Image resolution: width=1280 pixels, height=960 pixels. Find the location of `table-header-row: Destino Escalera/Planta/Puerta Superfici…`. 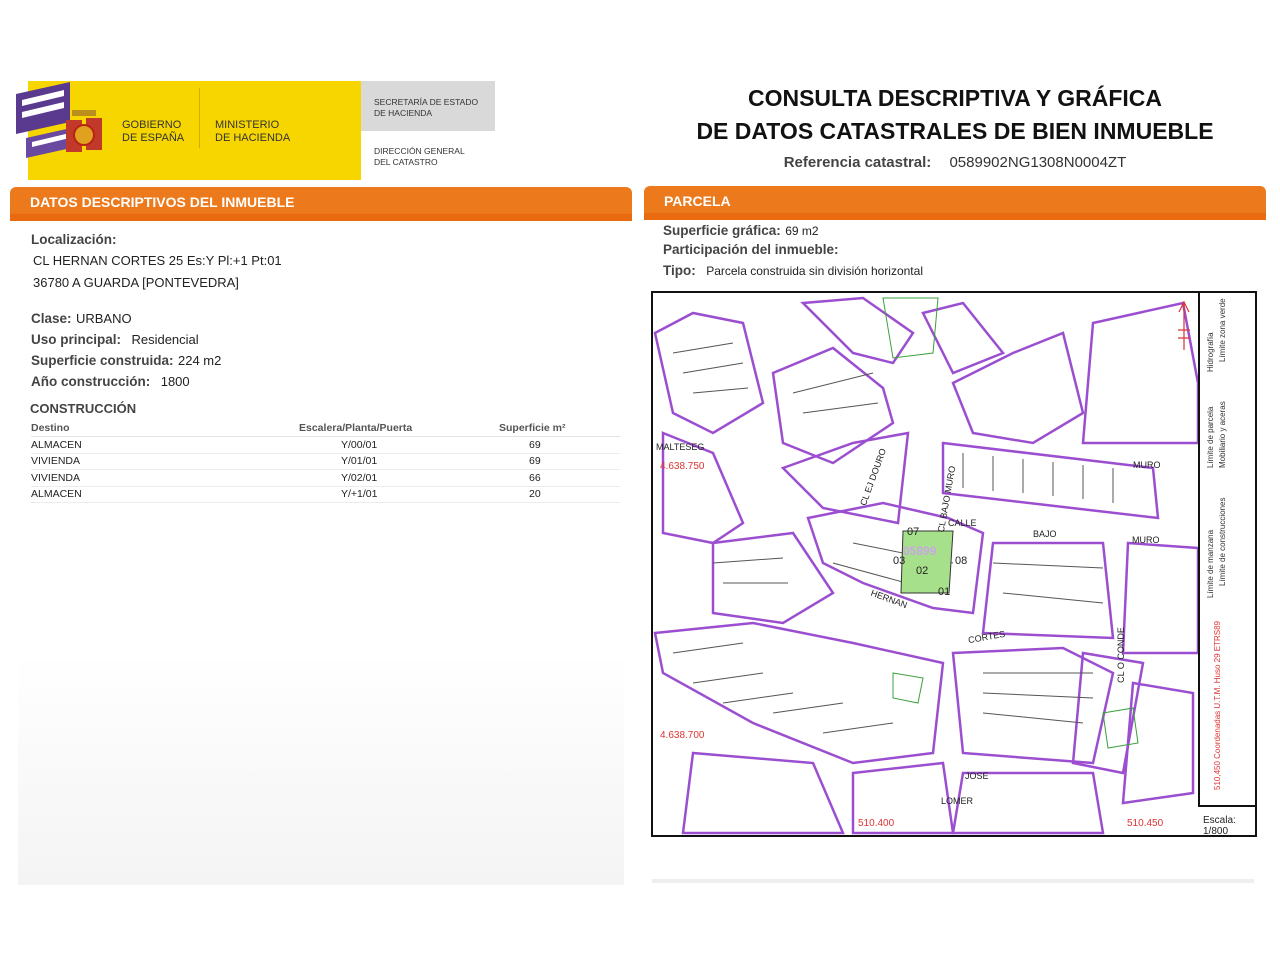

table-header-row: Destino Escalera/Planta/Puerta Superfici… is located at coordinates (325, 428).